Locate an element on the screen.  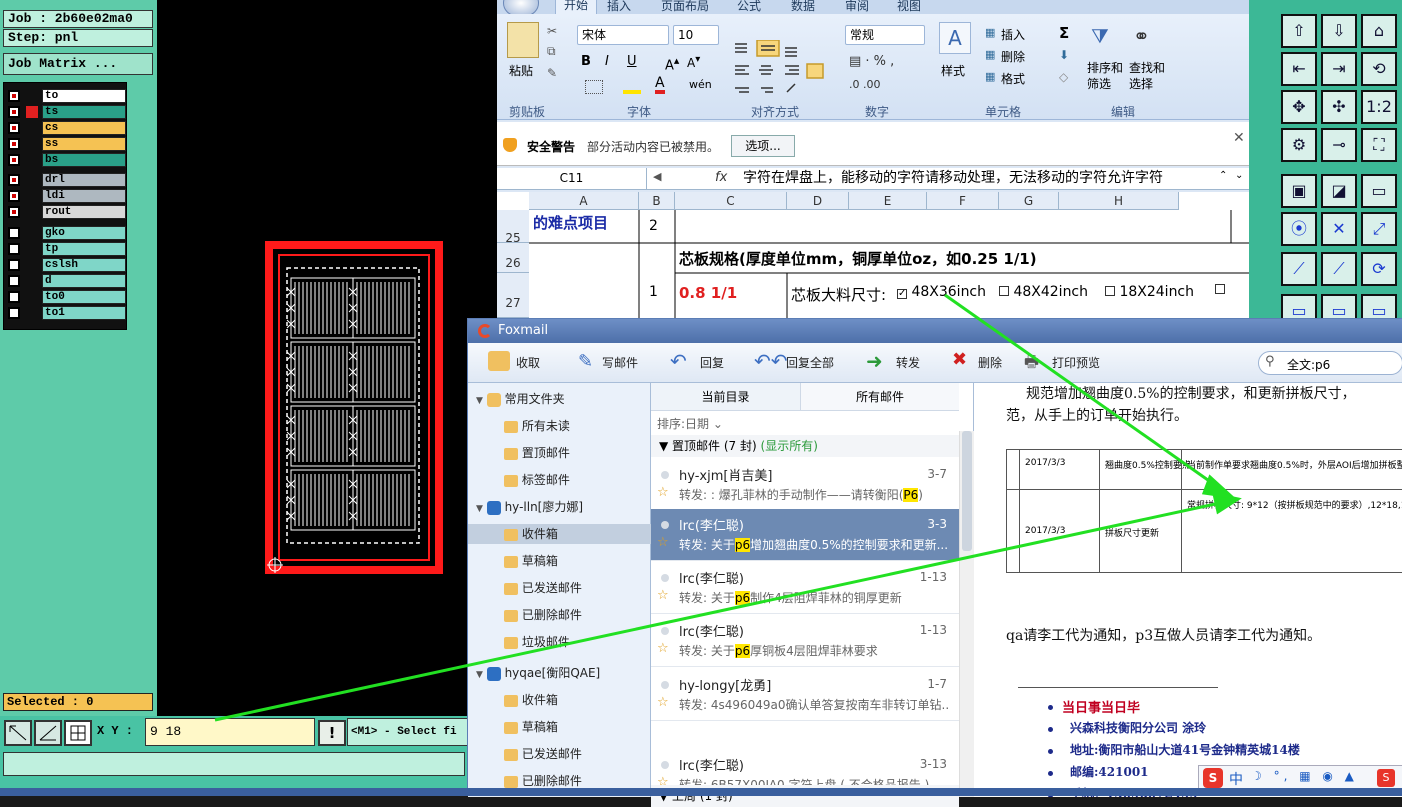
connect-icon: ⊸ is located at coordinates (1339, 145).